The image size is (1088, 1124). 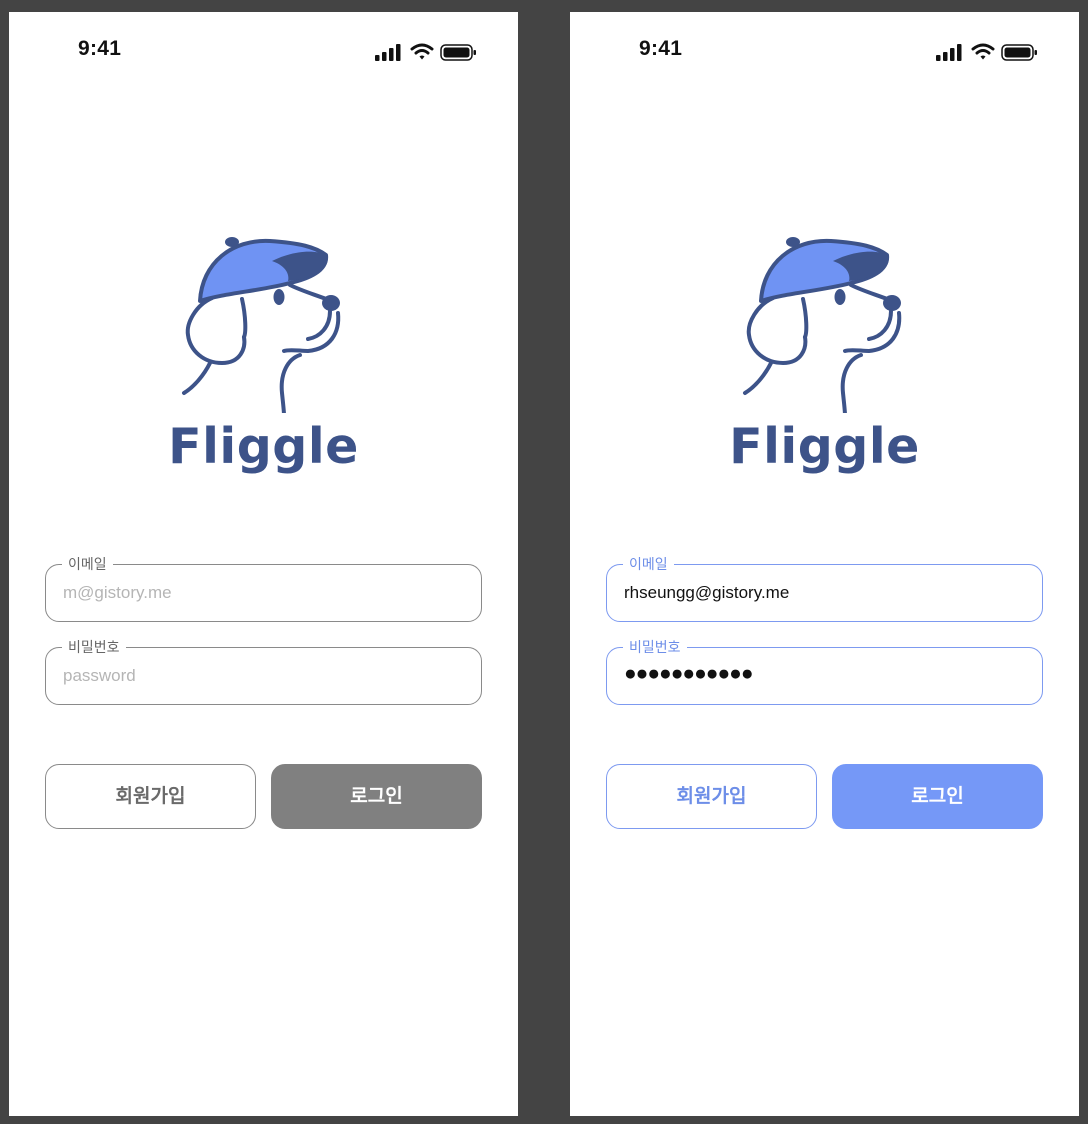 What do you see at coordinates (689, 673) in the screenshot?
I see `password-masked-value: ●●●●●●●●●●●` at bounding box center [689, 673].